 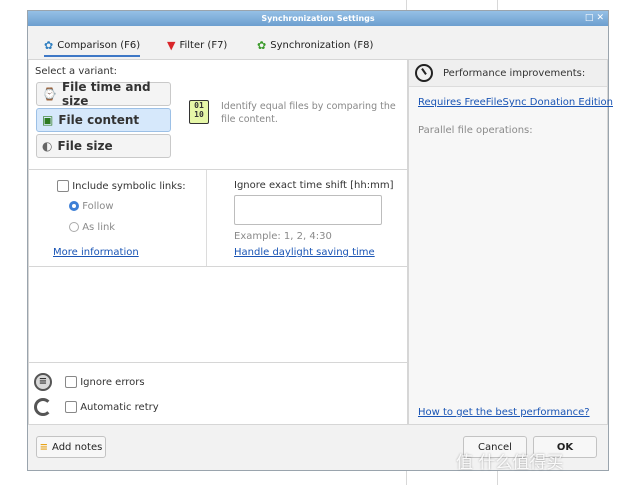 I want to click on tab-filter: ▼ Filter (F7), so click(x=197, y=45).